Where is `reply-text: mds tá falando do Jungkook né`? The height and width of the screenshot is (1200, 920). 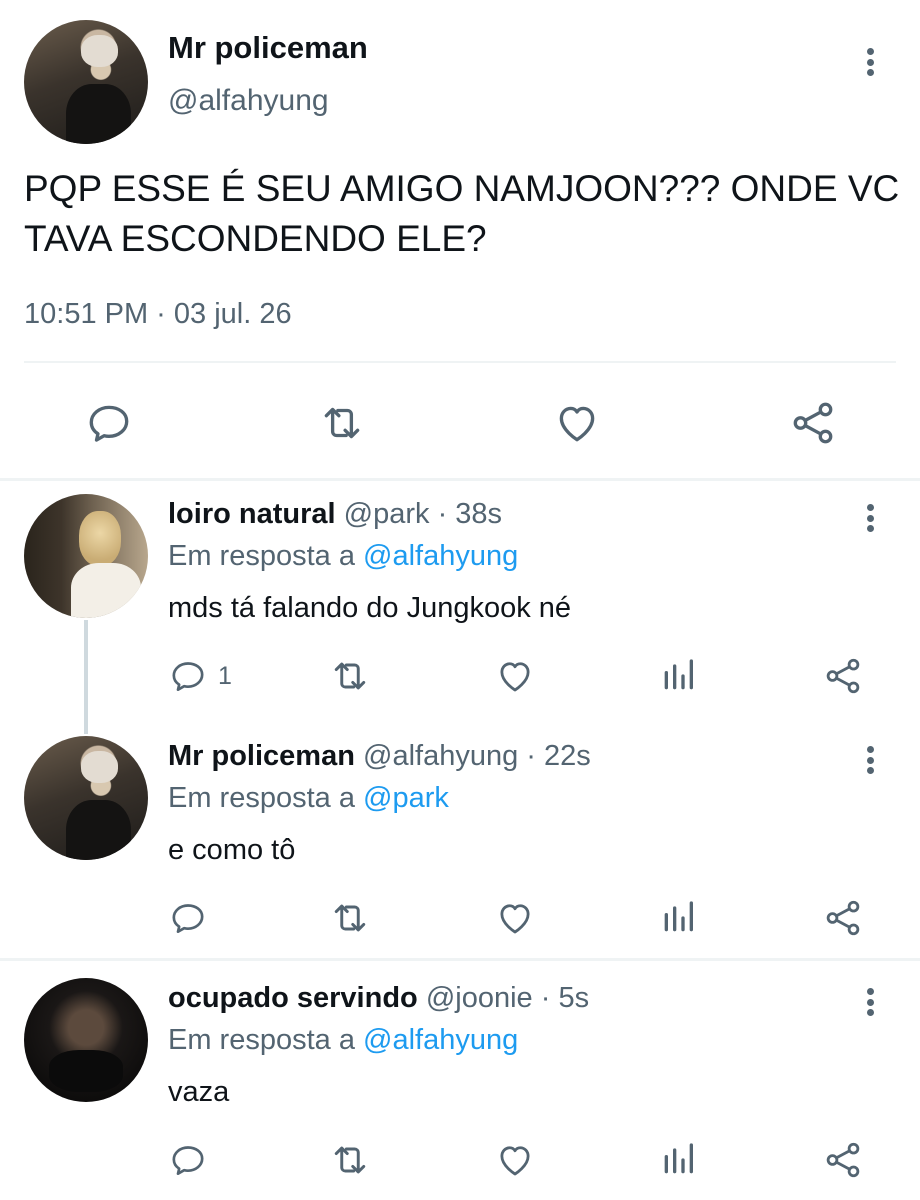 reply-text: mds tá falando do Jungkook né is located at coordinates (370, 608).